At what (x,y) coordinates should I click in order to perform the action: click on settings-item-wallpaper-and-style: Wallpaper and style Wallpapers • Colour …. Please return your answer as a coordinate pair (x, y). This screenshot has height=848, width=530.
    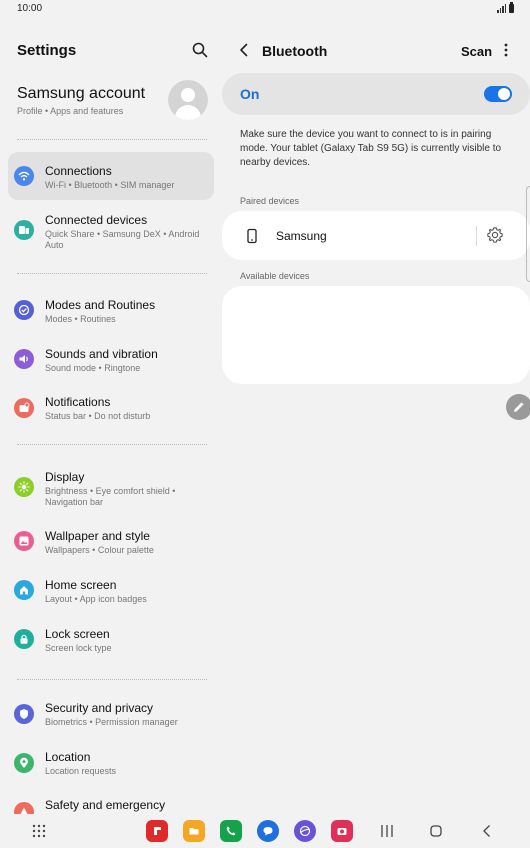
    Looking at the image, I should click on (111, 542).